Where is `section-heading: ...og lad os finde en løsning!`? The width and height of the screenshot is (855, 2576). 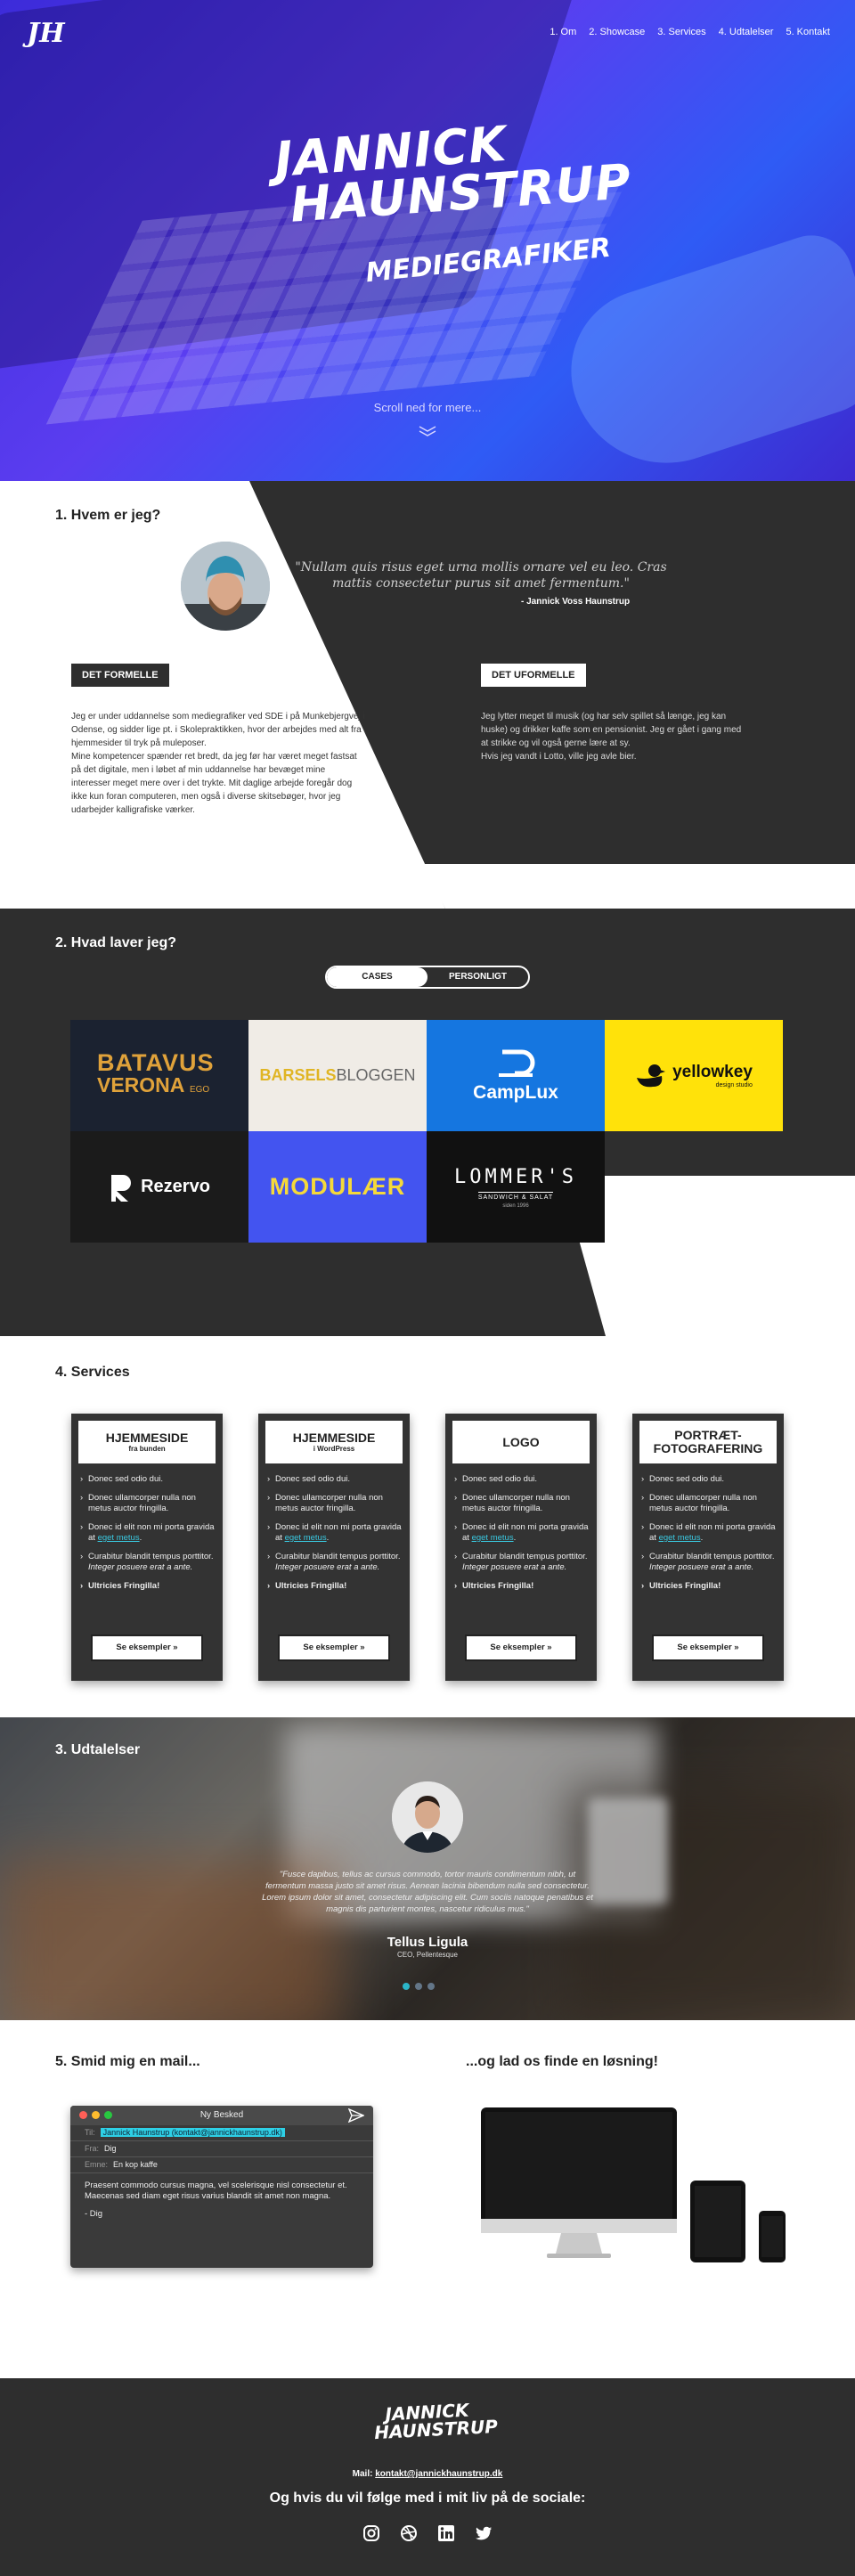
section-heading: ...og lad os finde en løsning! is located at coordinates (562, 2061).